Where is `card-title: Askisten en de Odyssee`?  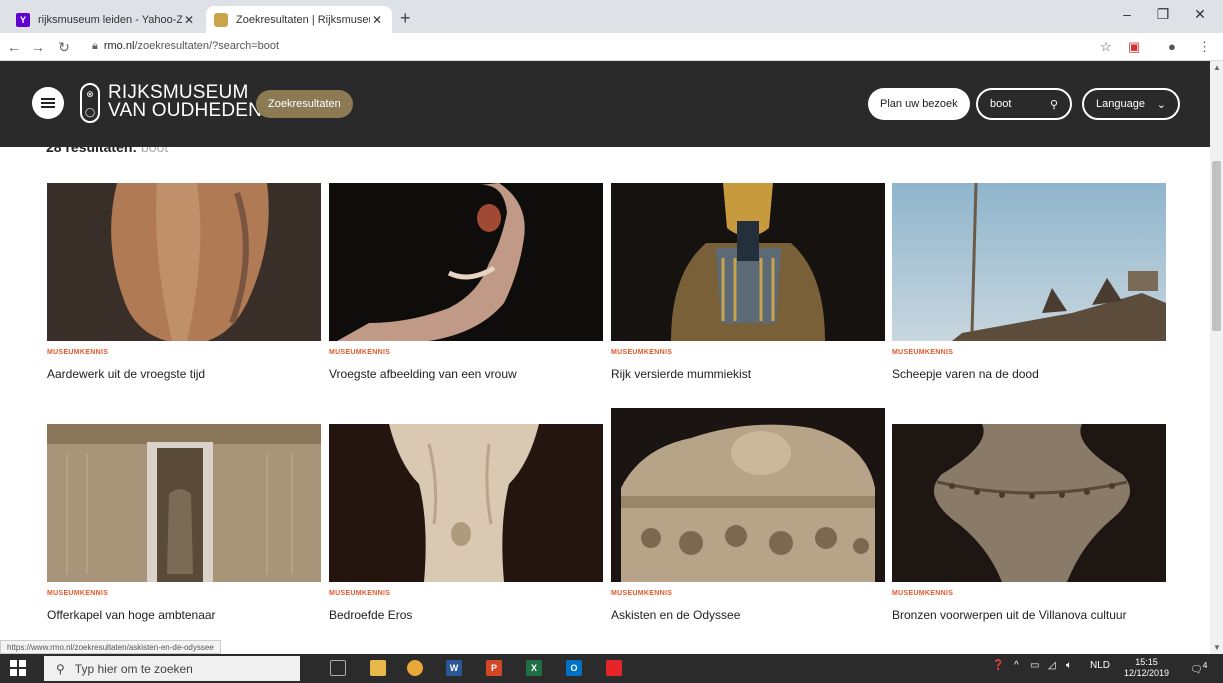 card-title: Askisten en de Odyssee is located at coordinates (675, 615).